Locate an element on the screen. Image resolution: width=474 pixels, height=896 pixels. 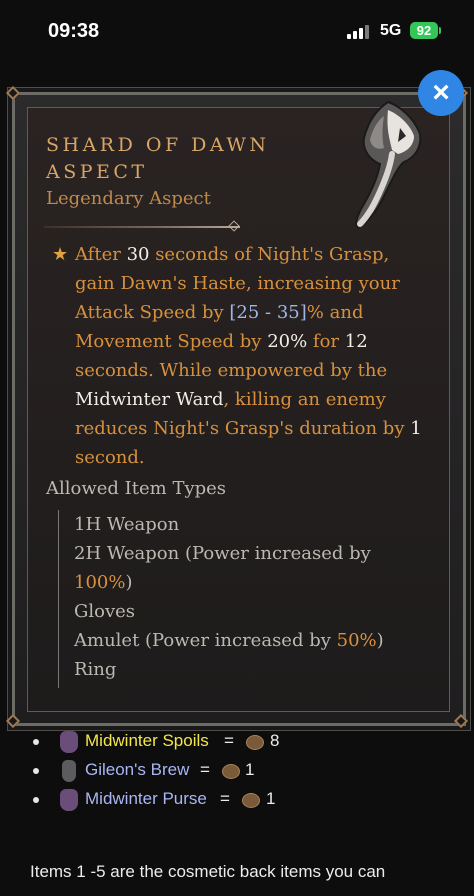
power-value: 100% is located at coordinates (100, 582).